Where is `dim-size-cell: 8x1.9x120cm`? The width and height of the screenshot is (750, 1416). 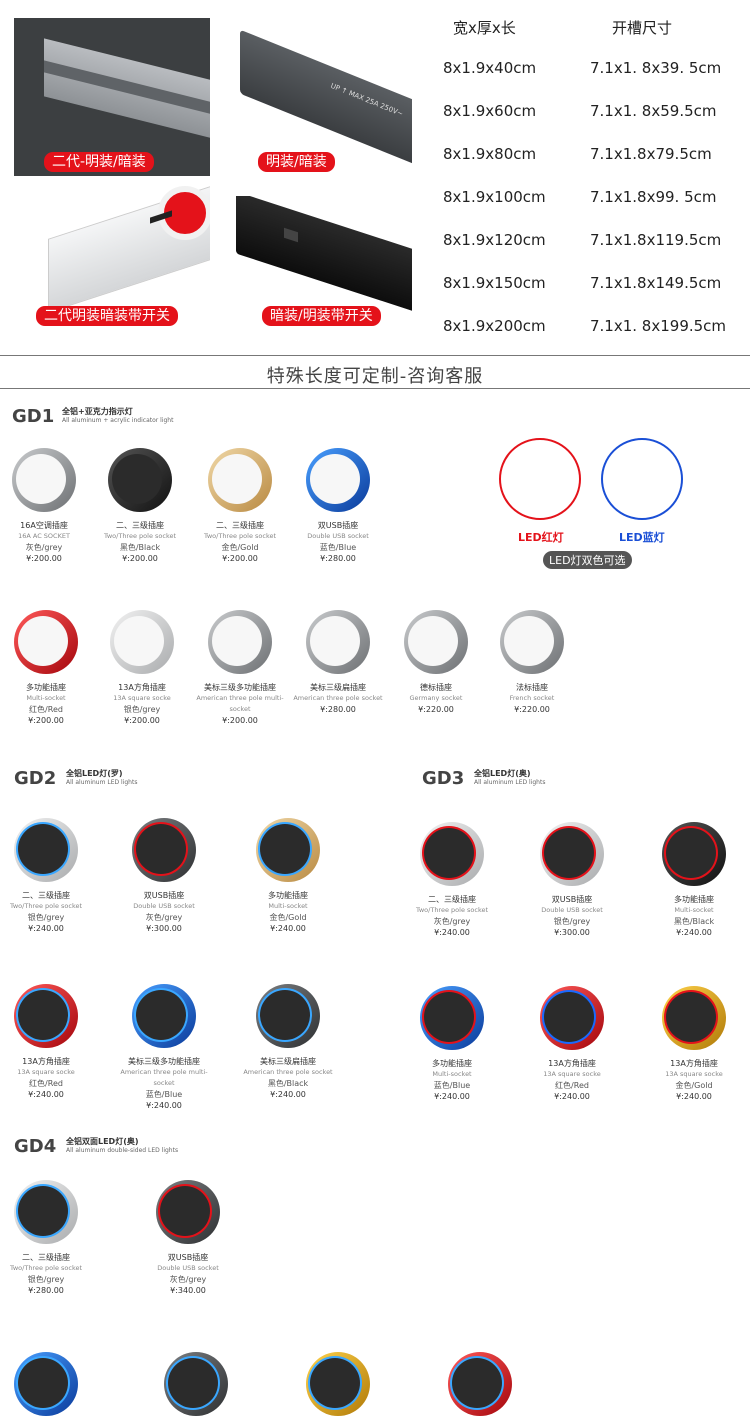 dim-size-cell: 8x1.9x120cm is located at coordinates (494, 240).